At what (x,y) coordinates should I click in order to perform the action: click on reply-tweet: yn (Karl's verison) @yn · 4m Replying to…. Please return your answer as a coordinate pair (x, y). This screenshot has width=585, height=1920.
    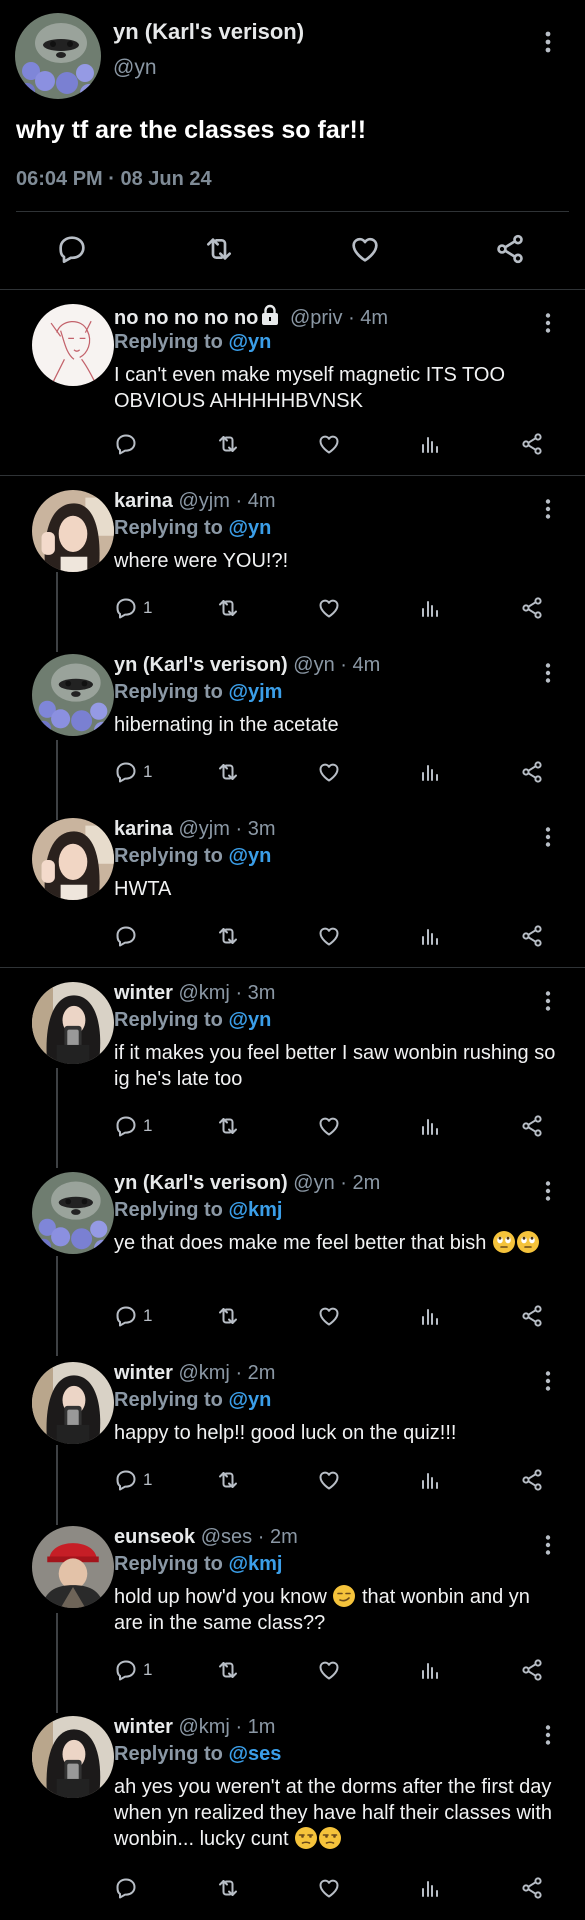
    Looking at the image, I should click on (292, 722).